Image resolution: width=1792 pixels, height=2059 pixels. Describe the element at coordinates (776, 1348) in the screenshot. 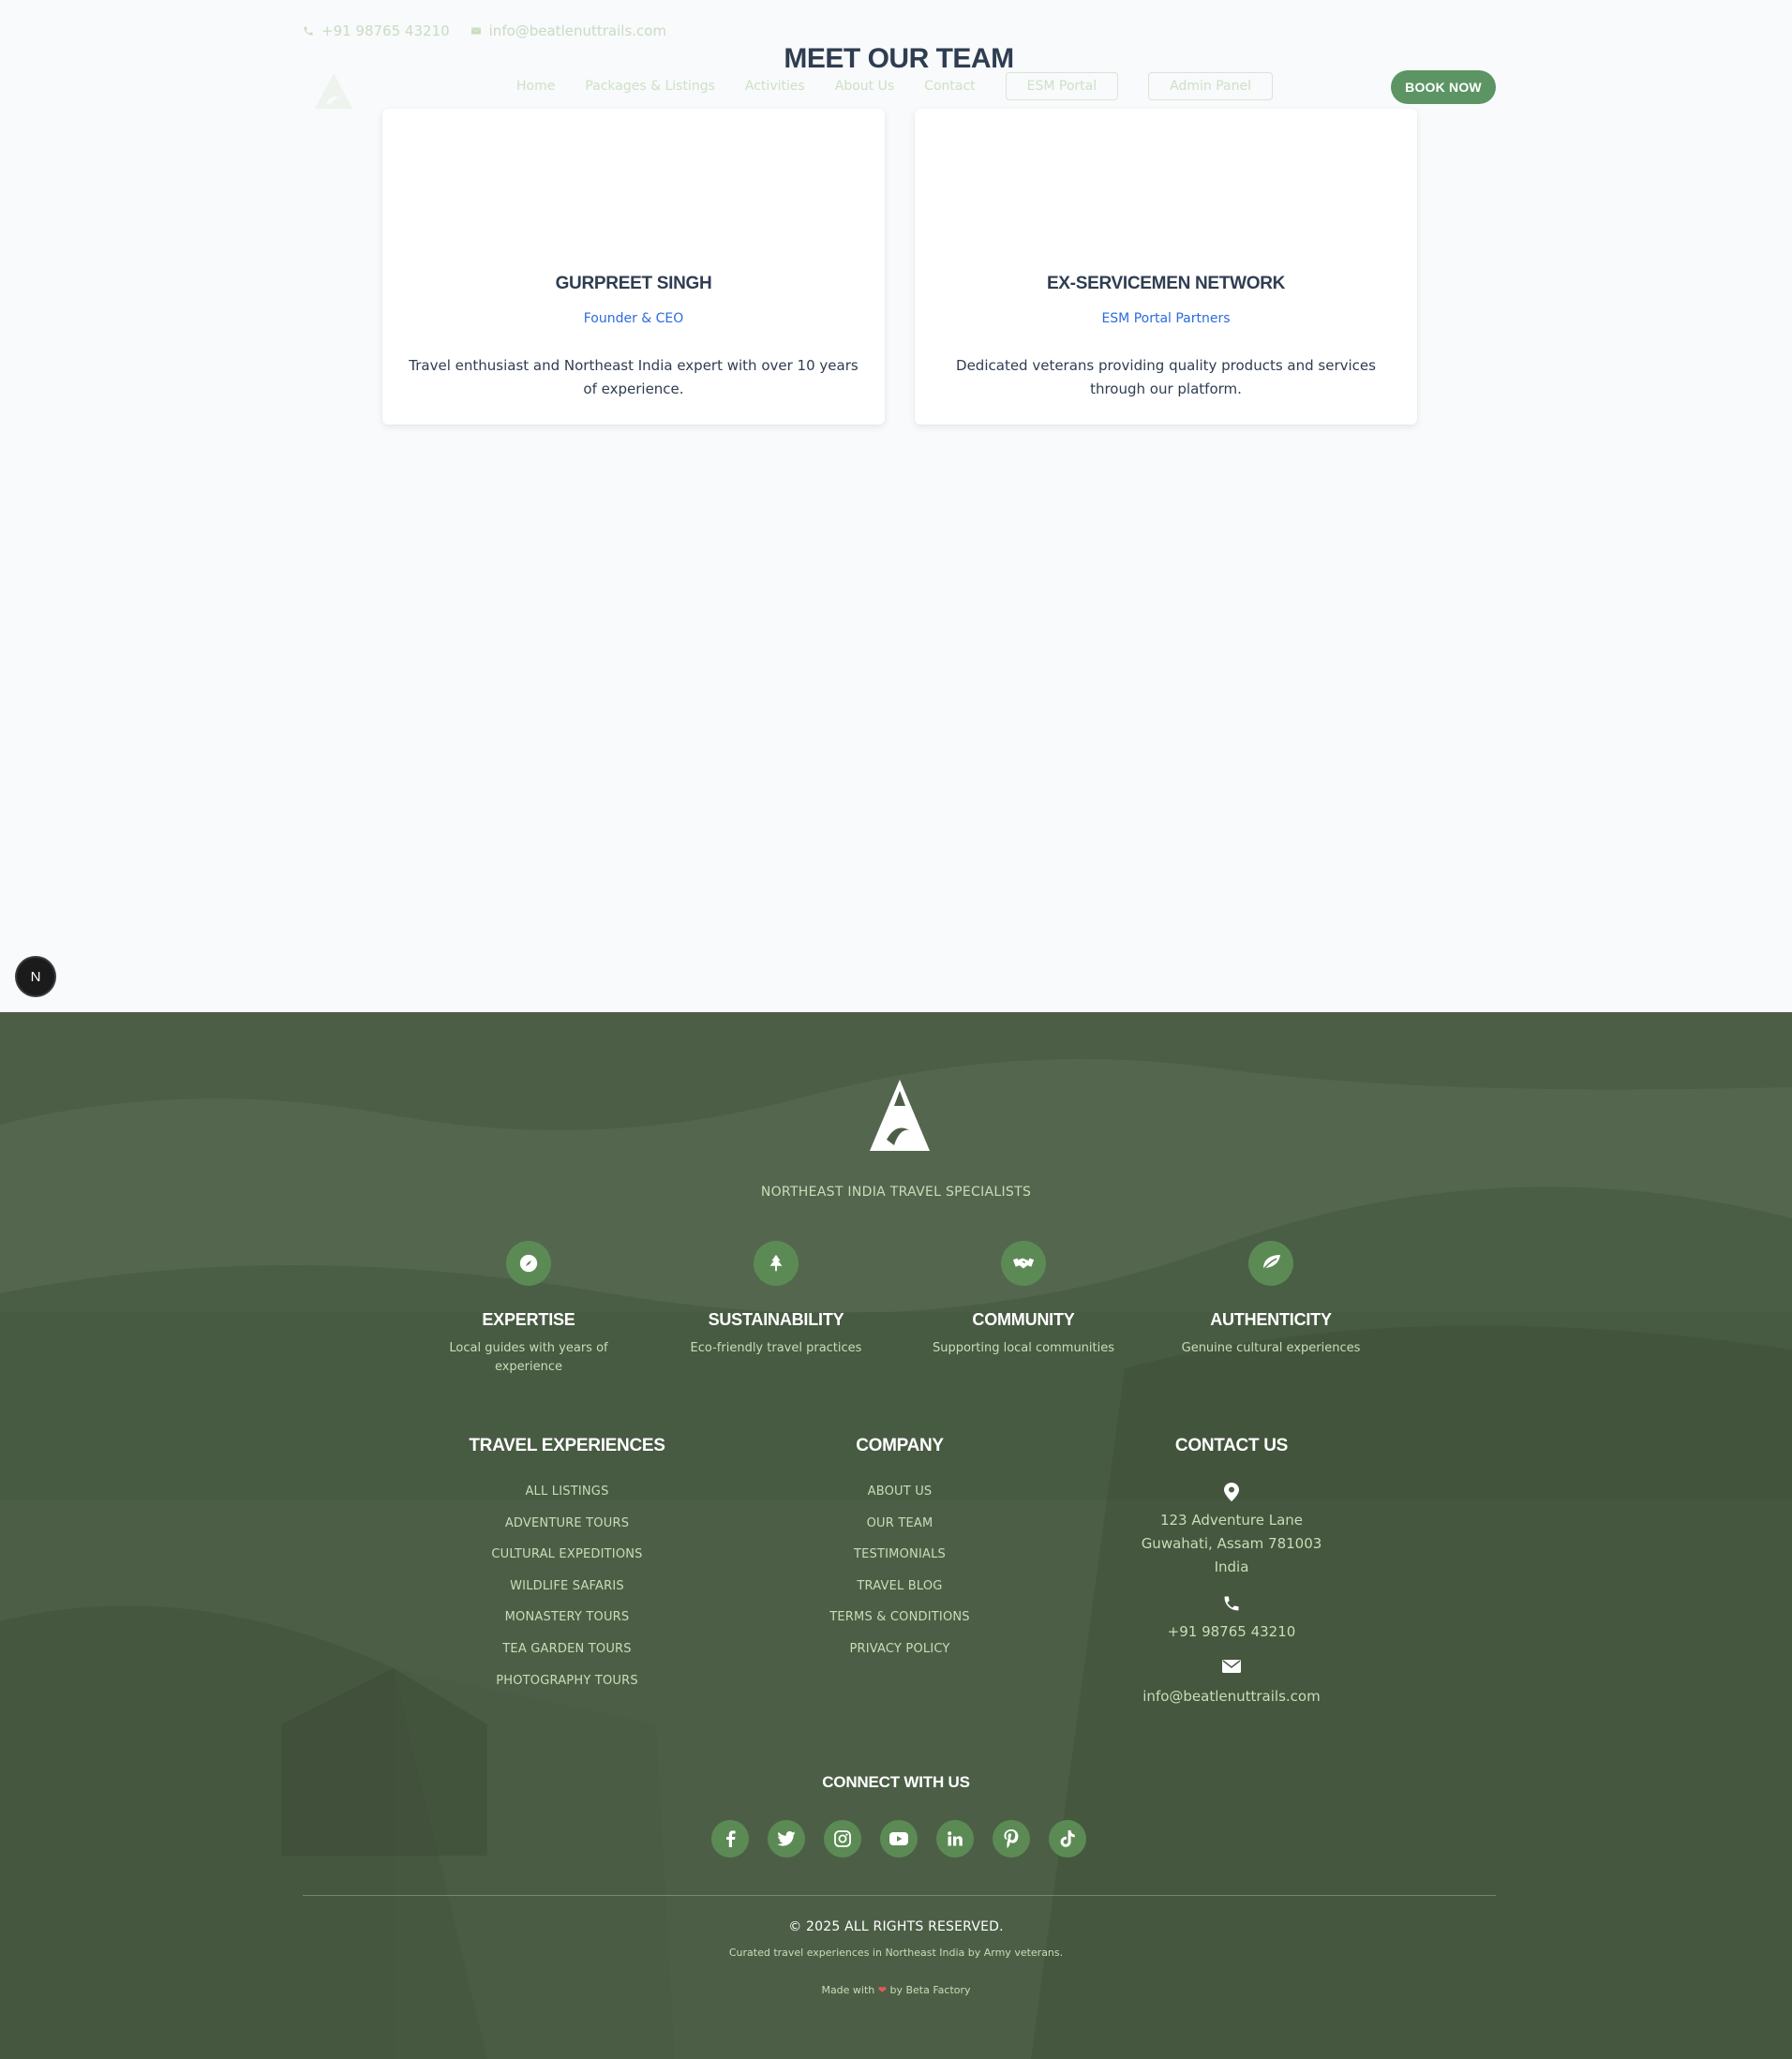

I see `value-description: Eco-friendly travel practices` at that location.